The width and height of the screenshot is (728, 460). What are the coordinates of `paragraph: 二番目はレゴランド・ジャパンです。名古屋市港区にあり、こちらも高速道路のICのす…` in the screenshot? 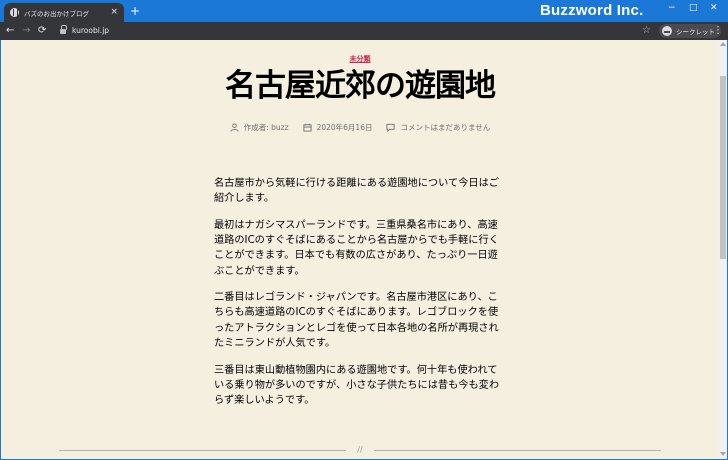 It's located at (356, 320).